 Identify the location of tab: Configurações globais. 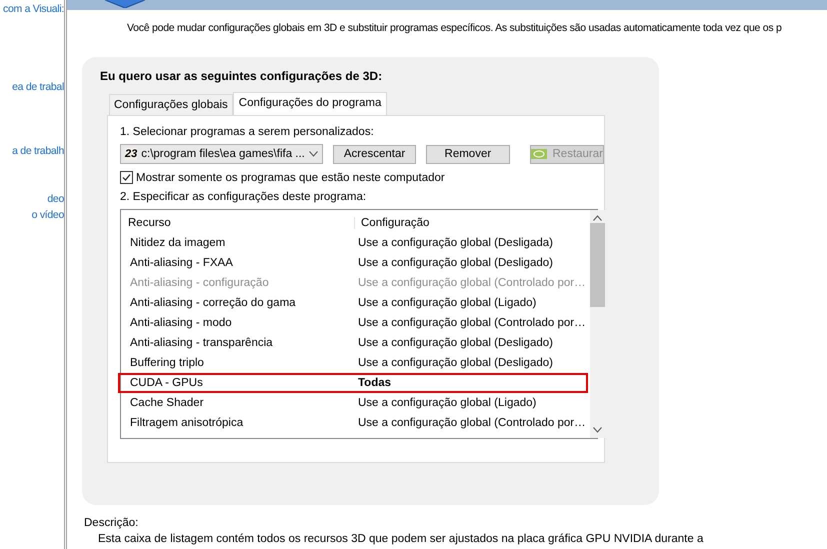
(171, 104).